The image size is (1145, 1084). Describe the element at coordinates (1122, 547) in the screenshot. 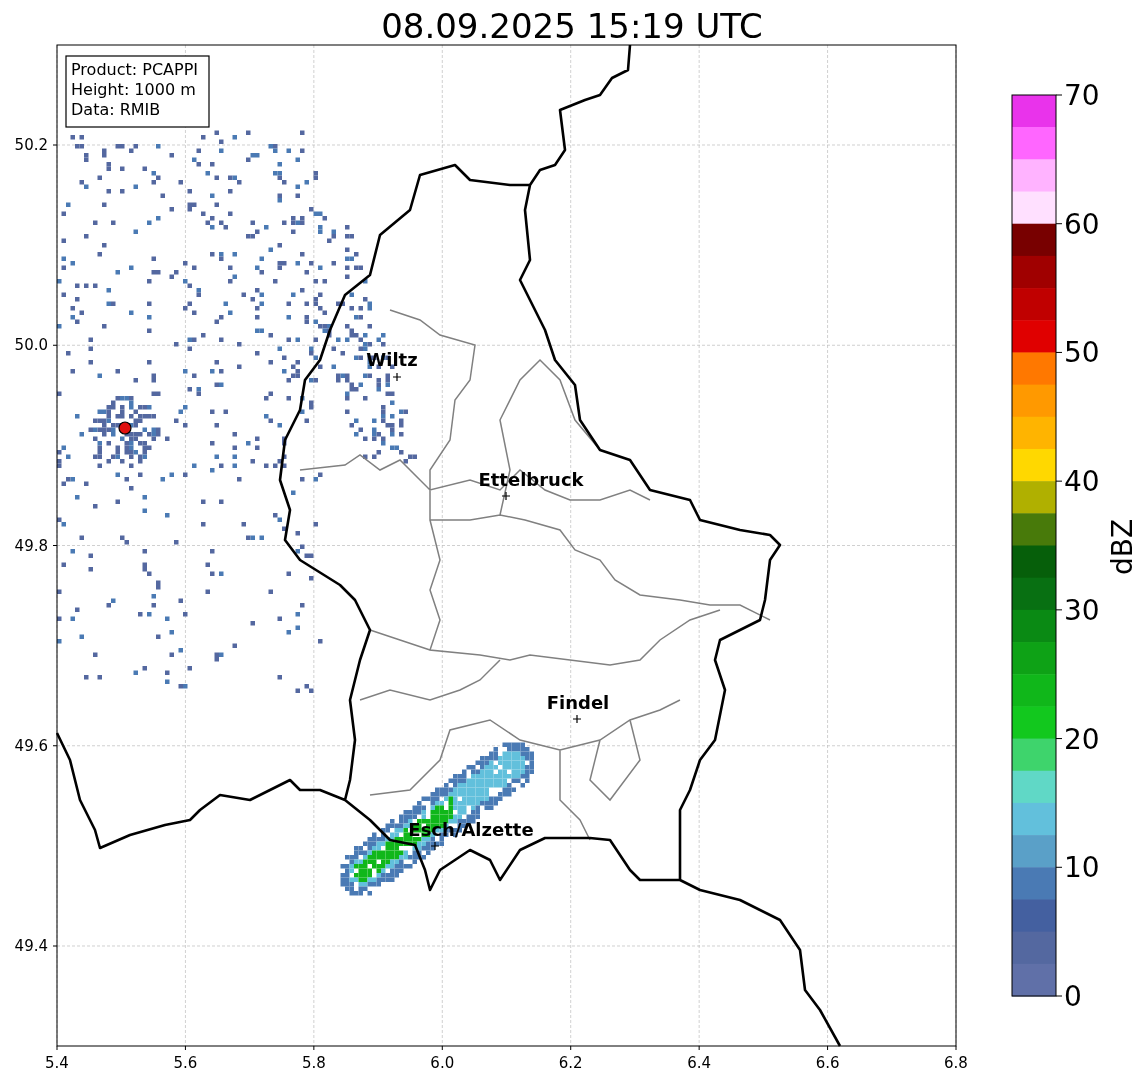

I see `colorbar-label: dBZ` at that location.